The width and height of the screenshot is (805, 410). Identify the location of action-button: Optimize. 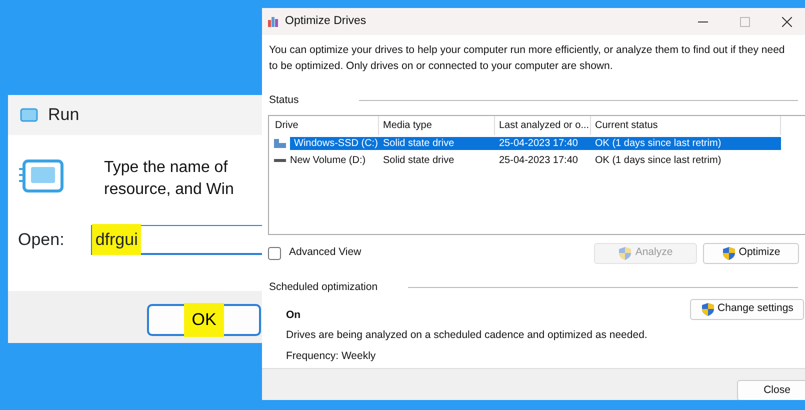
(751, 253).